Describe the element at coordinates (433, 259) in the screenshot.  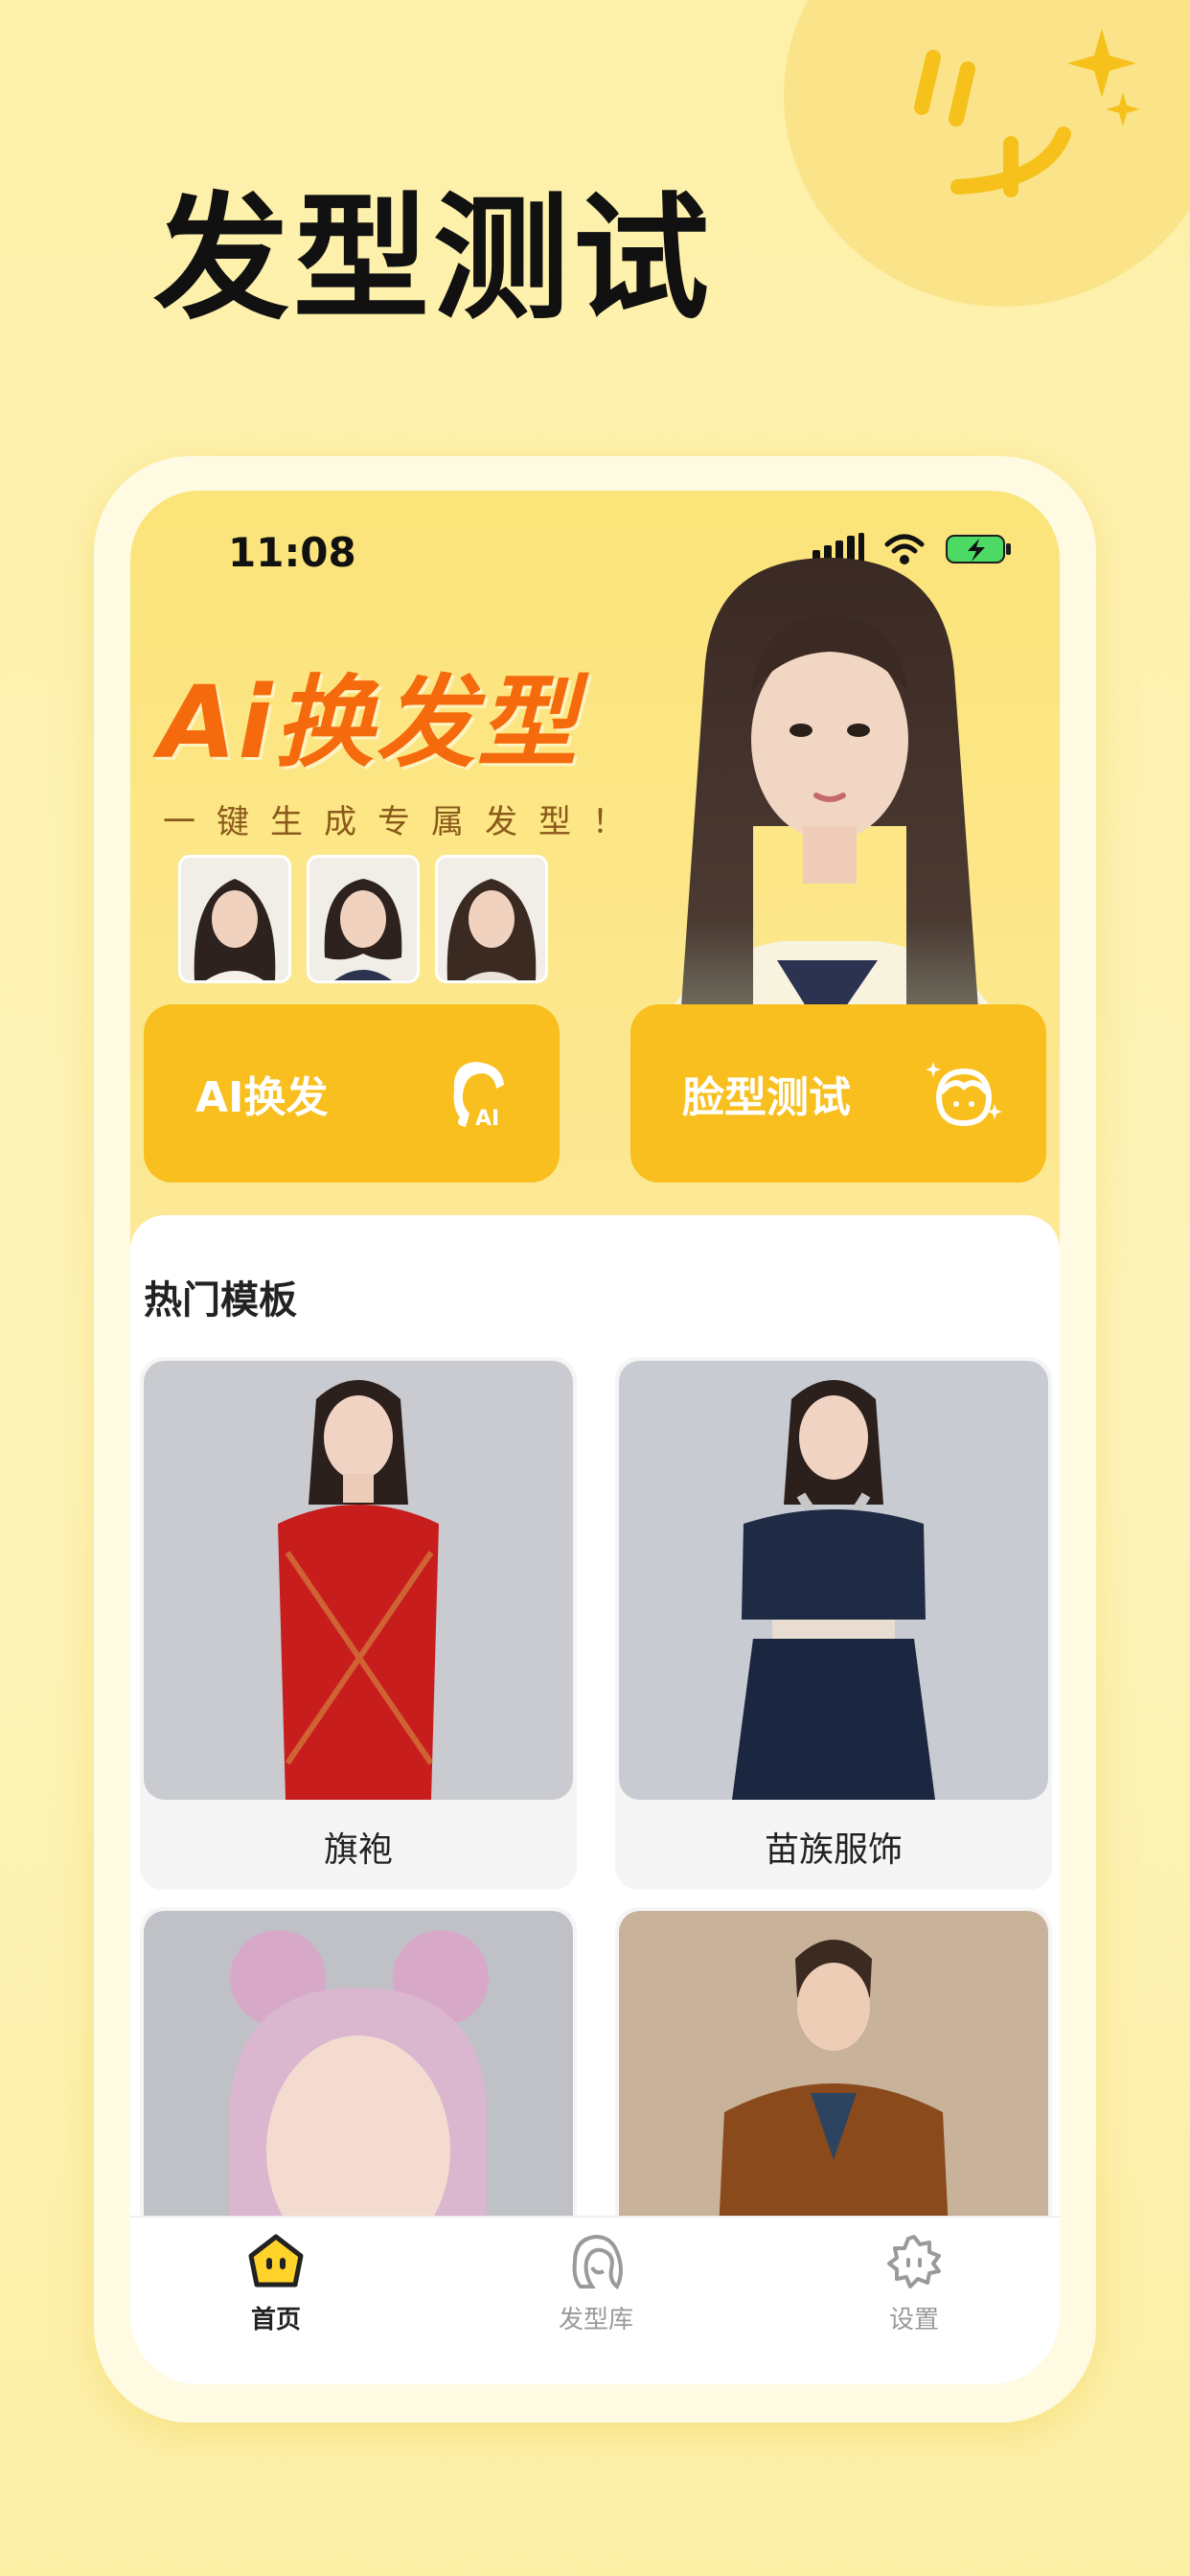
I see `page-headline: 发型测试` at that location.